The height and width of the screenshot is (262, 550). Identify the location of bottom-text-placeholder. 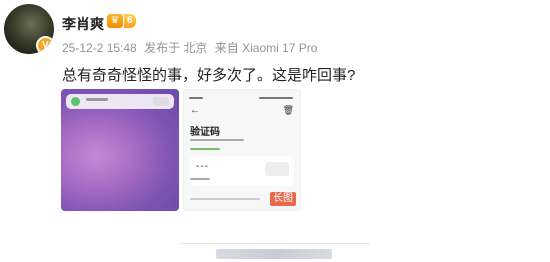
(233, 199).